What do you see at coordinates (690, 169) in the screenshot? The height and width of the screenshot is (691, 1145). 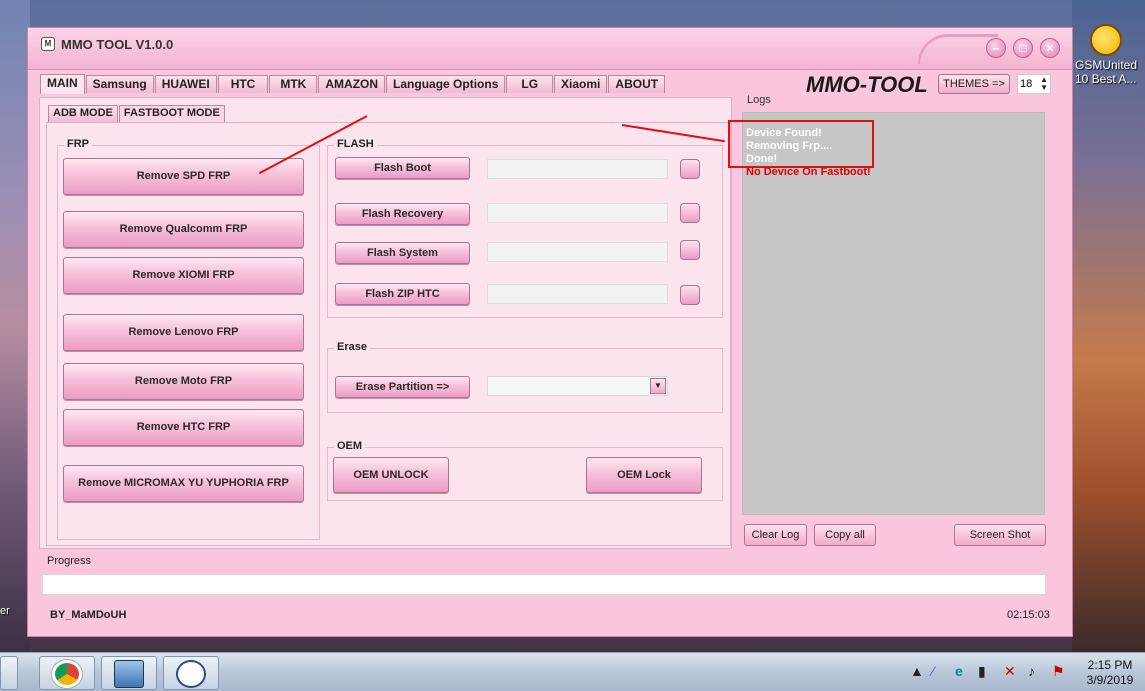 I see `flash-boot-browse-button` at bounding box center [690, 169].